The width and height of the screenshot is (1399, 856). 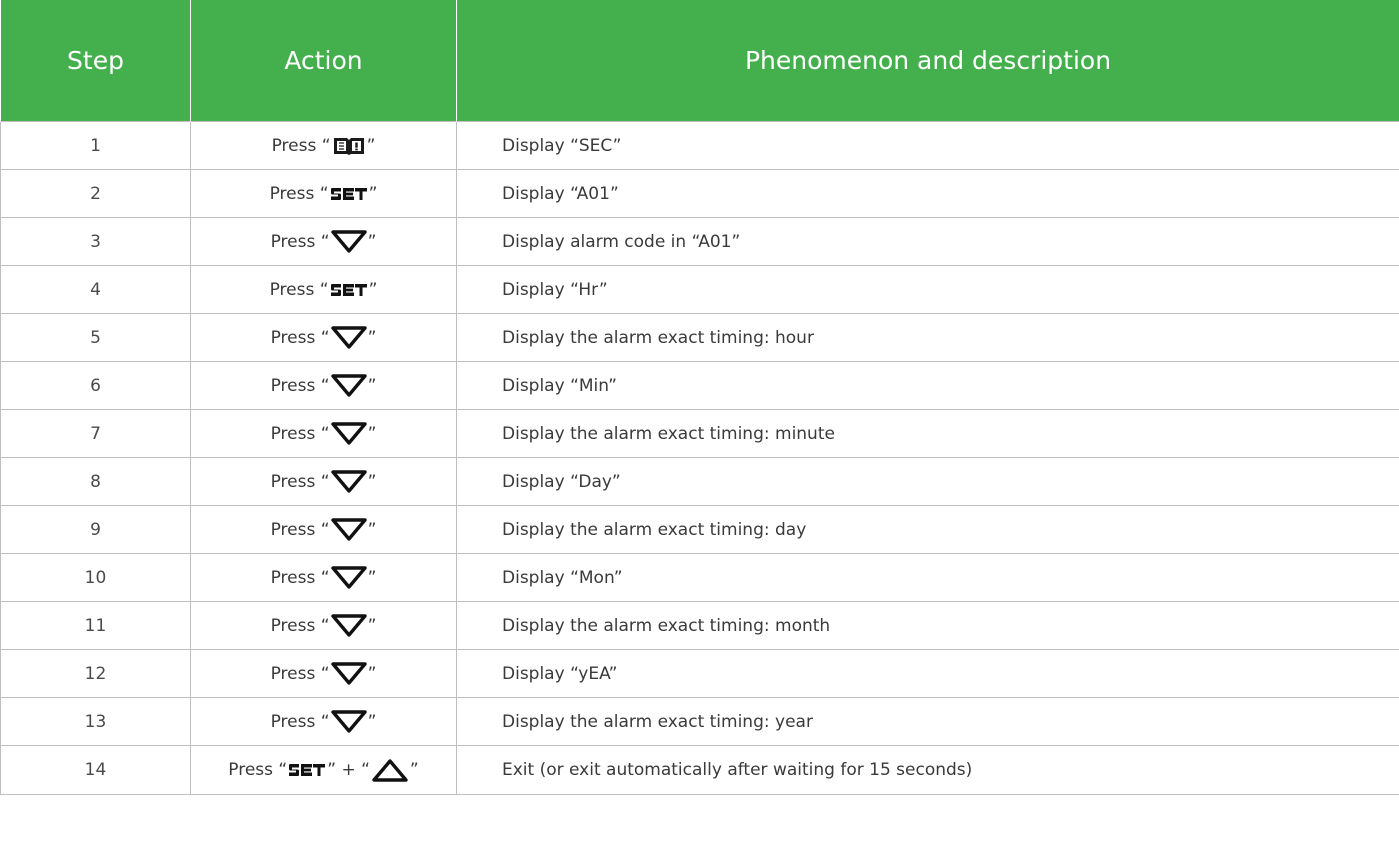 What do you see at coordinates (95, 433) in the screenshot?
I see `step-number: 7` at bounding box center [95, 433].